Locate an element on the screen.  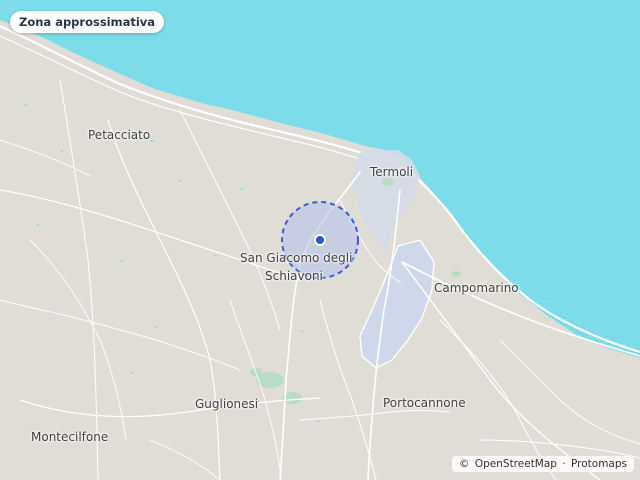
place-label-guglionesi: Guglionesi is located at coordinates (227, 404).